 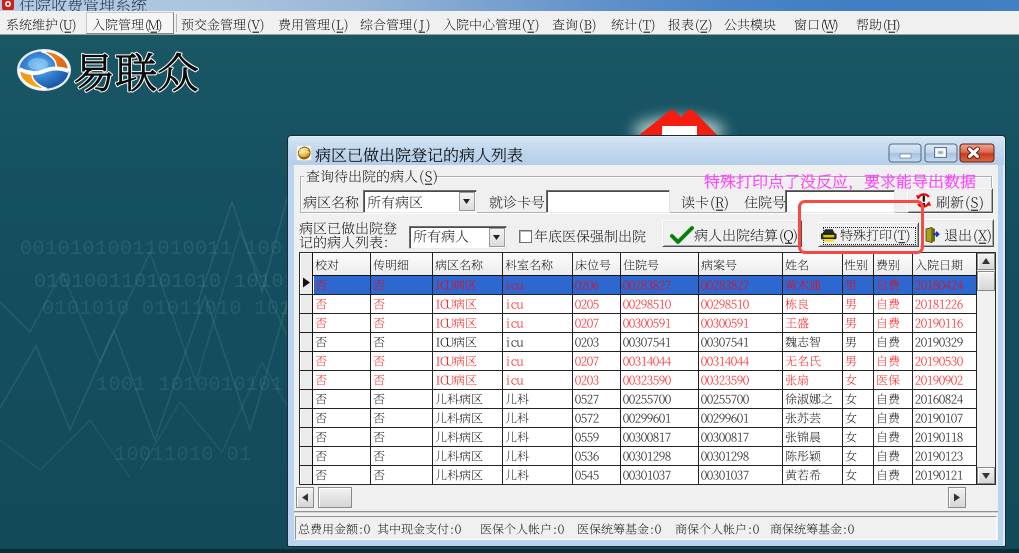 I want to click on svg-text: 010100110101010 10101, so click(x=165, y=282).